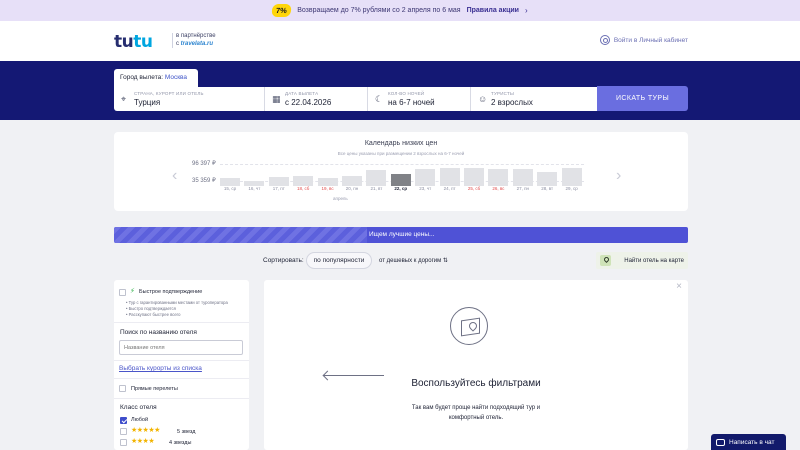 The image size is (800, 450). What do you see at coordinates (156, 78) in the screenshot?
I see `departure-city-selector: Город вылета: Москва` at bounding box center [156, 78].